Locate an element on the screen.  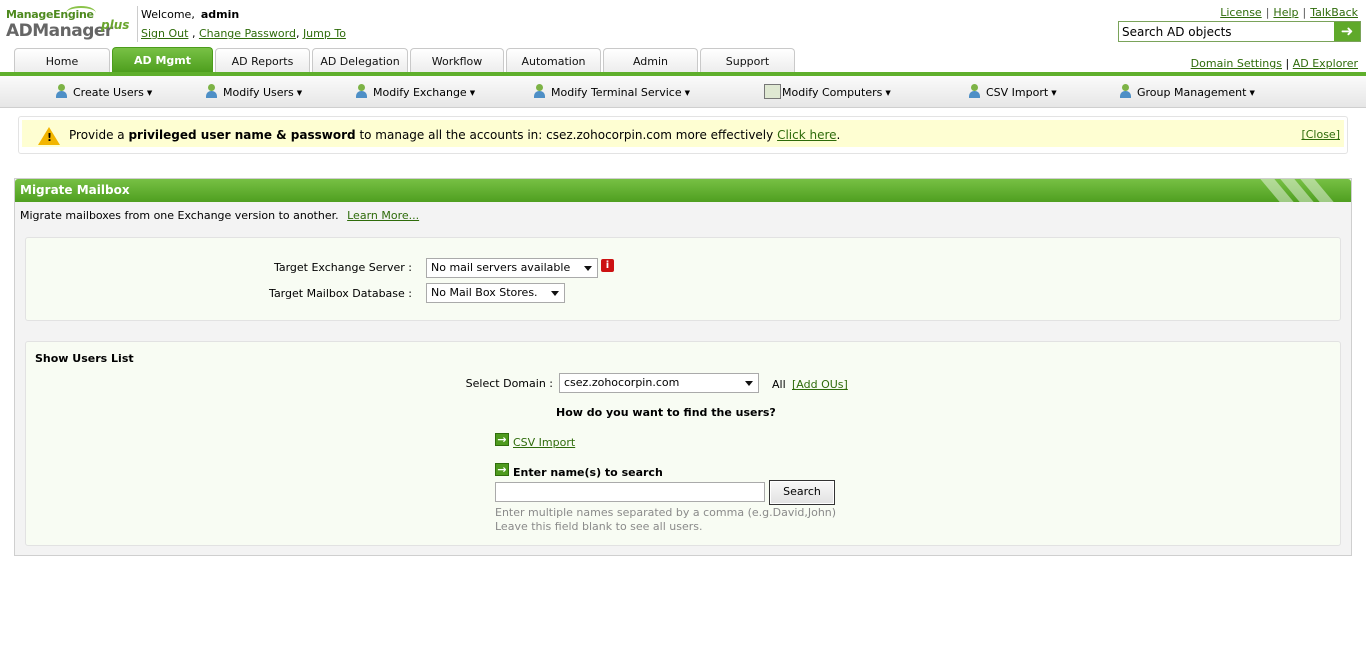
admanager-logo: ManageEngine ADManager plus is located at coordinates (70, 24).